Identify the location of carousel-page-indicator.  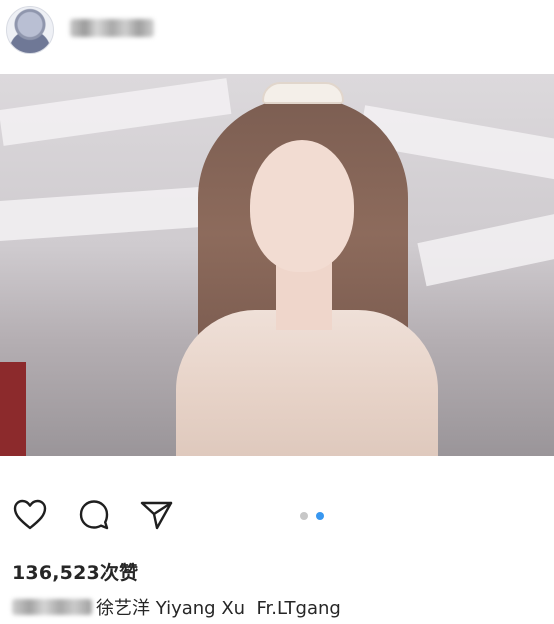
(315, 516).